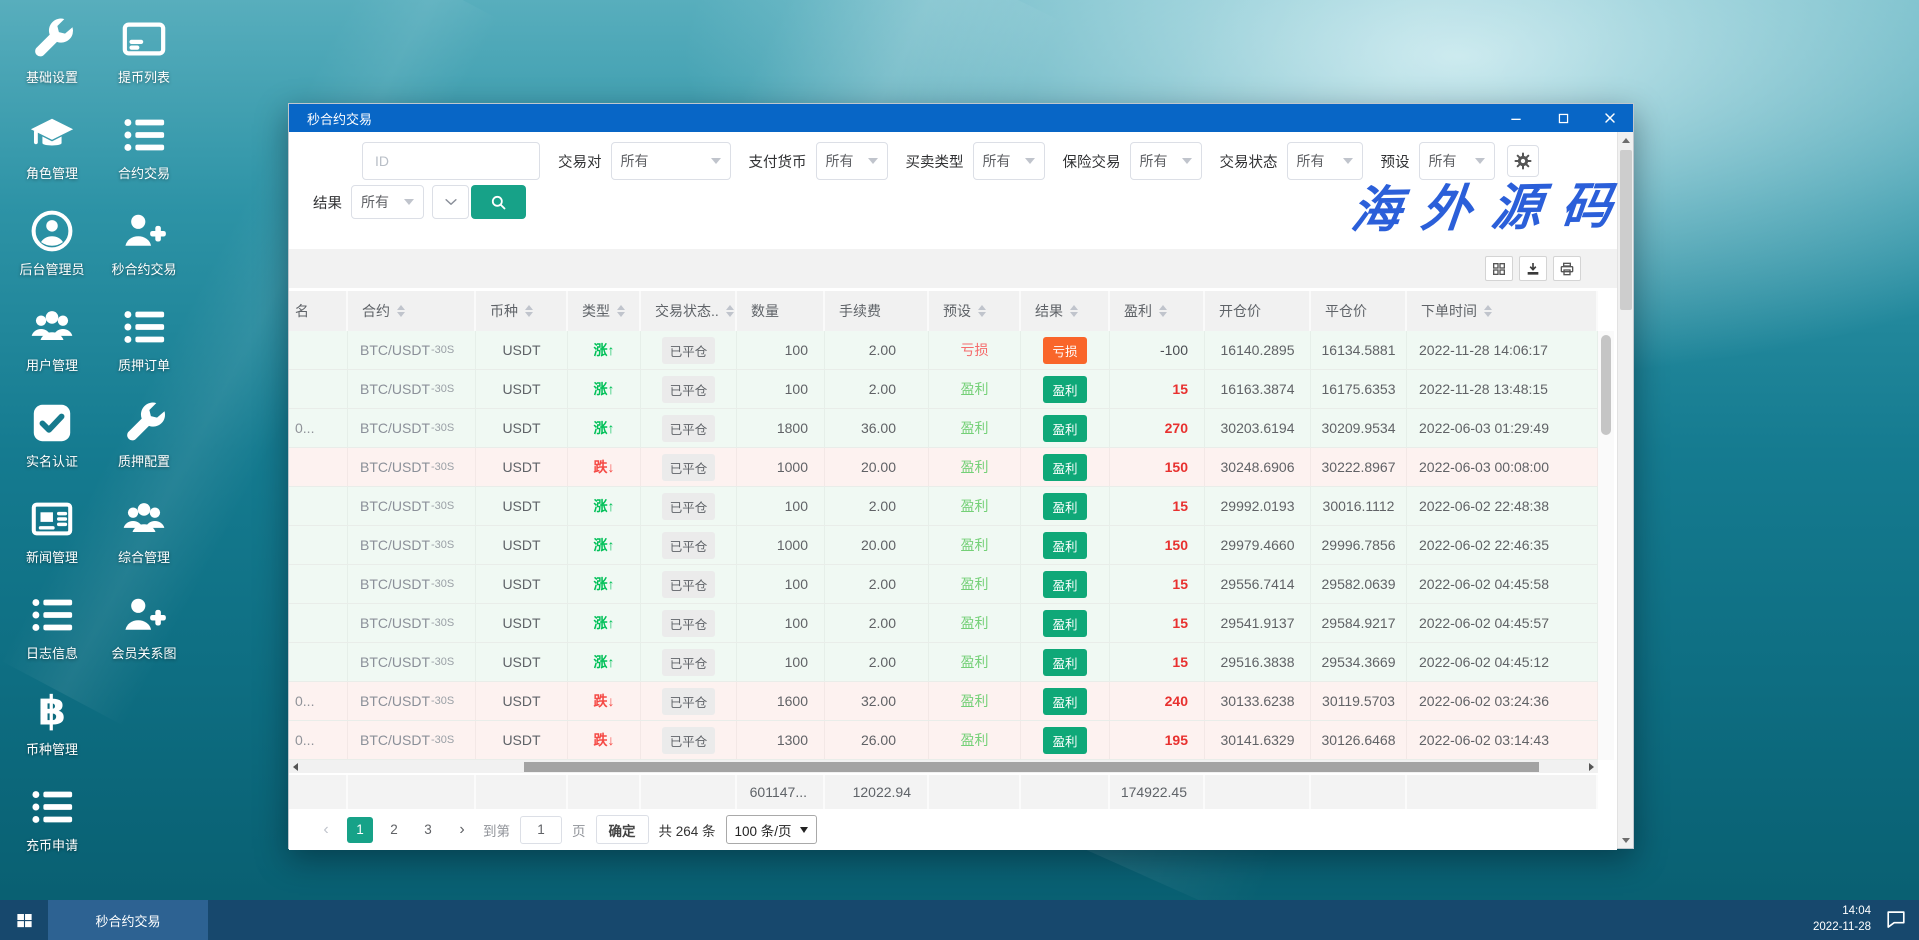 The image size is (1919, 940). What do you see at coordinates (771, 829) in the screenshot?
I see `page-size-select: 100 条/页` at bounding box center [771, 829].